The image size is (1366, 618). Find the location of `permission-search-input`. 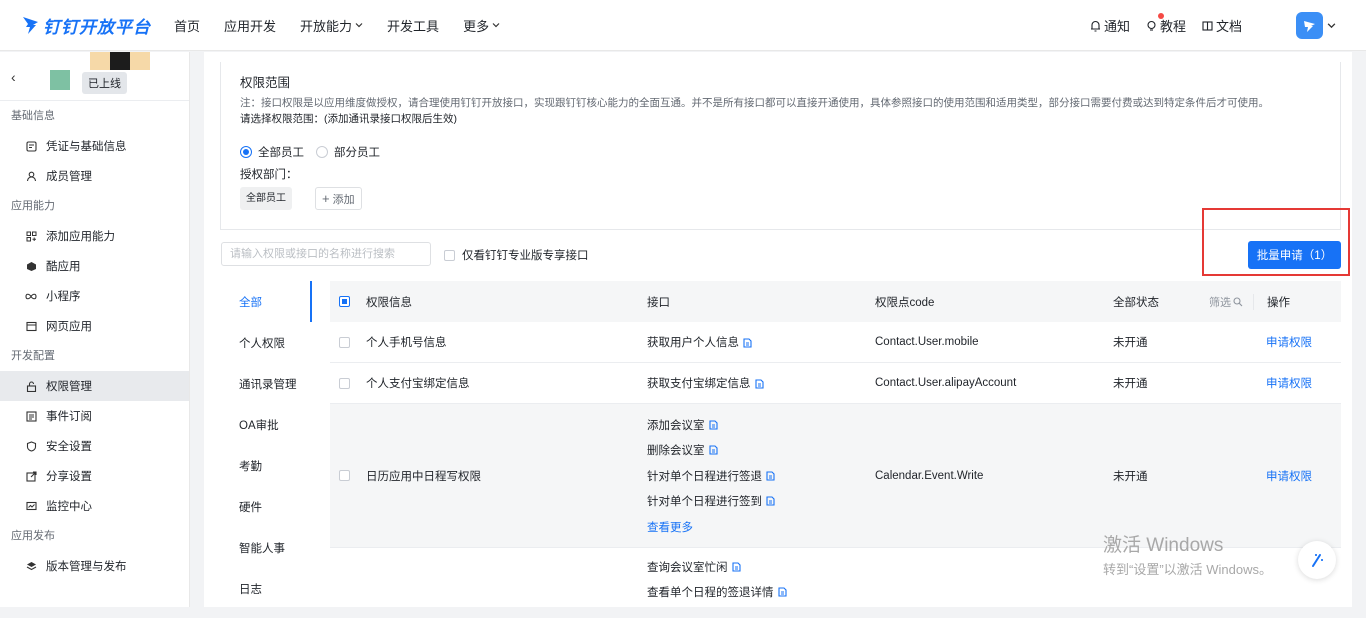

permission-search-input is located at coordinates (326, 254).